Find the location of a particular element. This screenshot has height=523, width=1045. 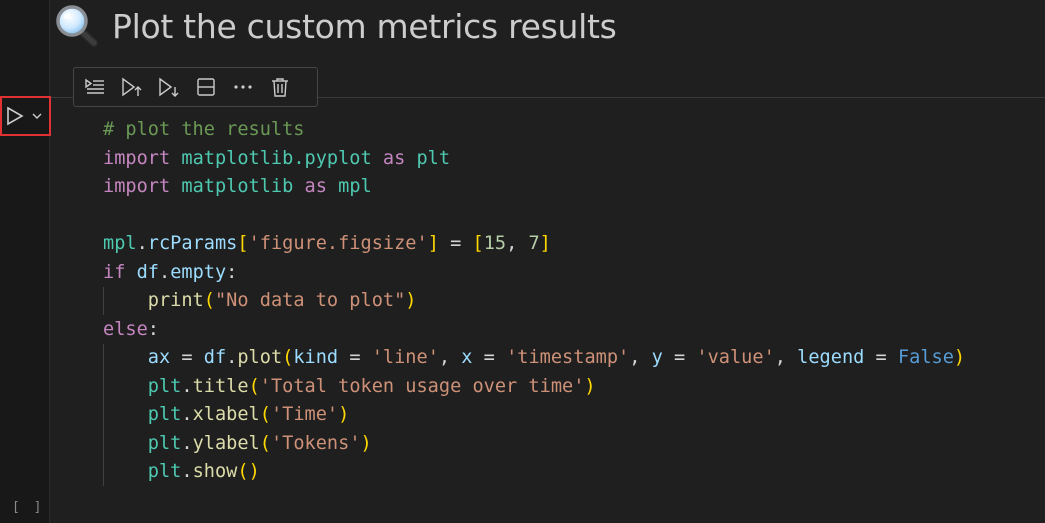

code-token: "No data to plot" is located at coordinates (310, 300).